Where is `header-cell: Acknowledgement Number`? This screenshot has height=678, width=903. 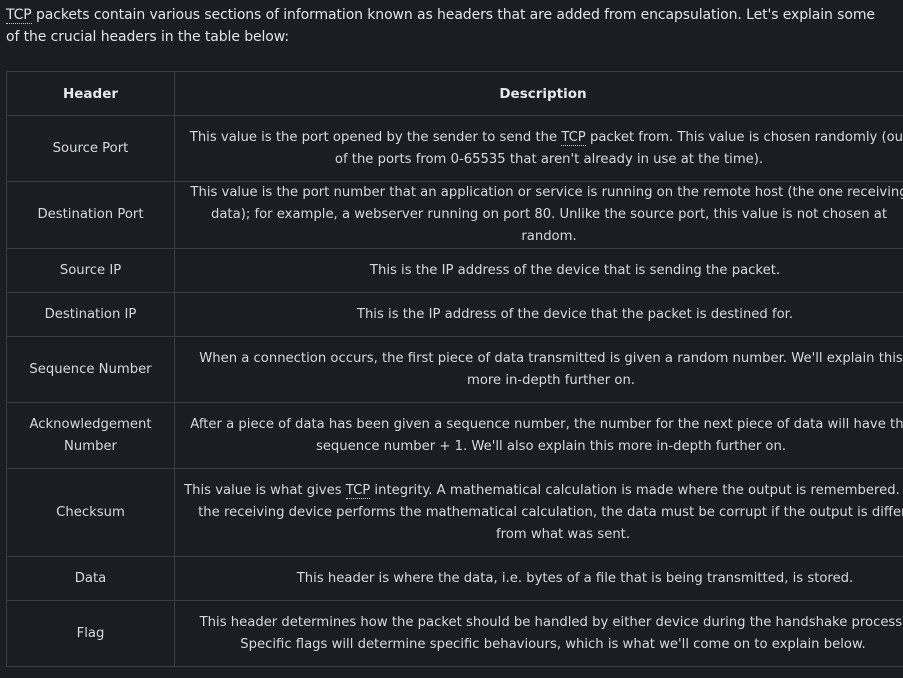 header-cell: Acknowledgement Number is located at coordinates (90, 435).